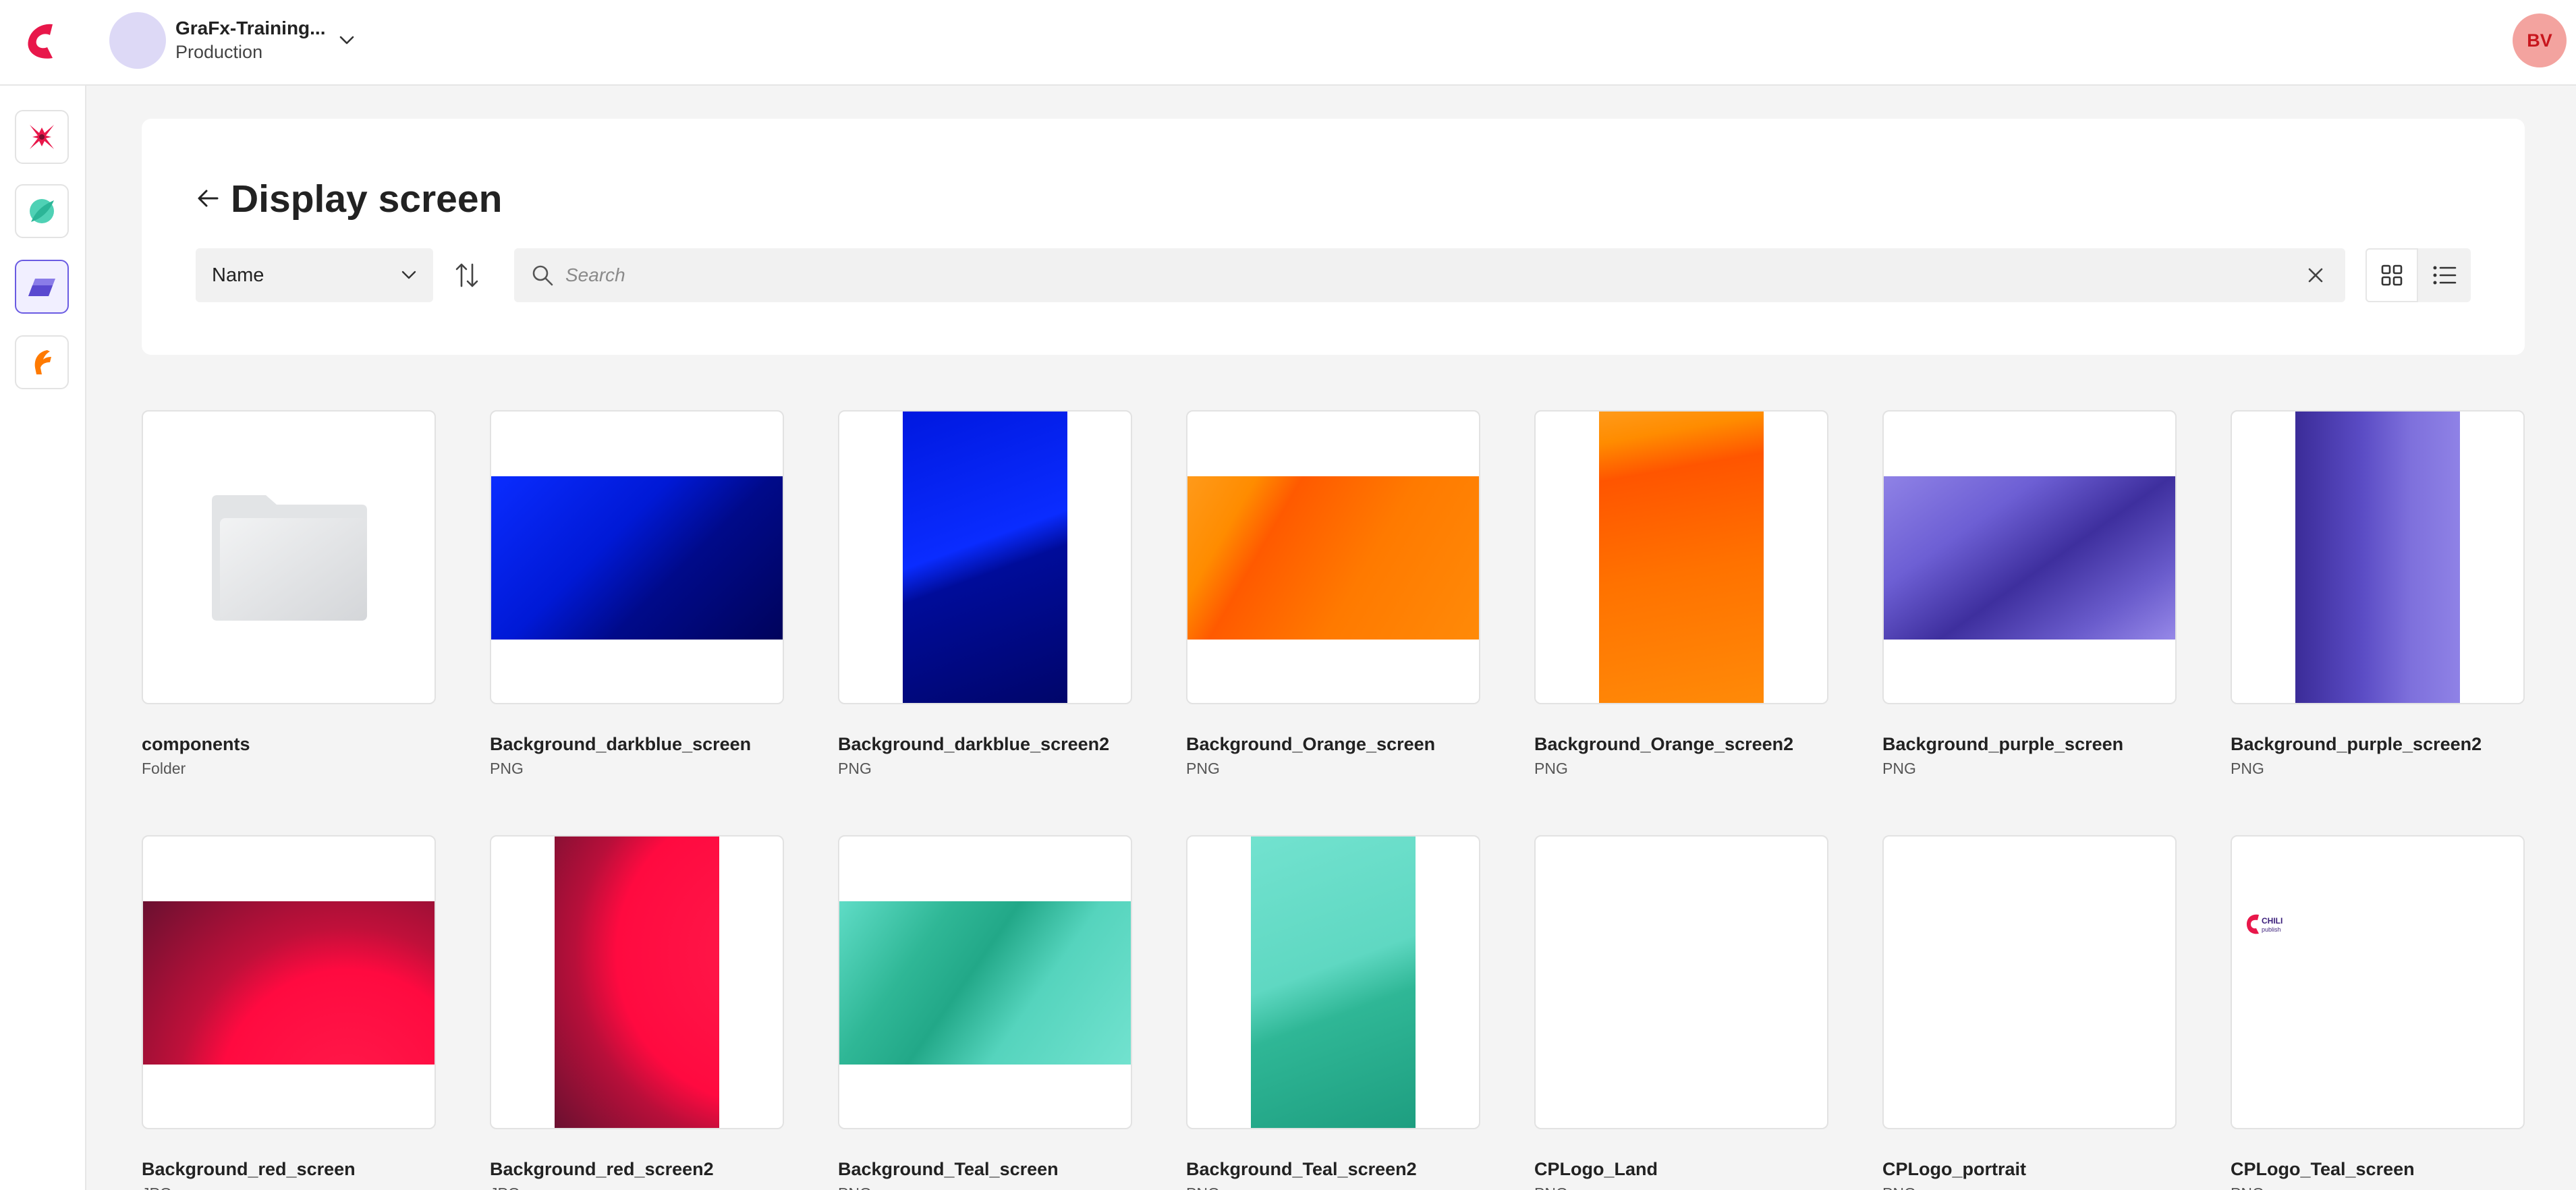 The width and height of the screenshot is (2576, 1190). Describe the element at coordinates (1596, 1169) in the screenshot. I see `item-name: CPLogo_Land` at that location.